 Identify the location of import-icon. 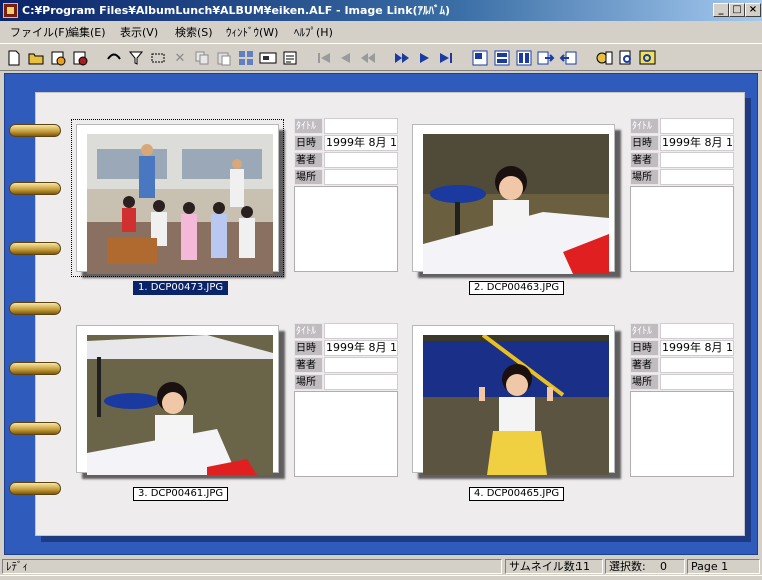
(568, 58).